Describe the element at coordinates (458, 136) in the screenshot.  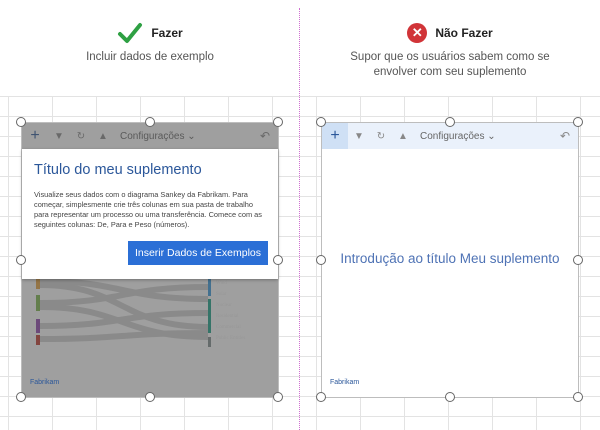
I see `settings-dropdown: Configurações ⌄` at that location.